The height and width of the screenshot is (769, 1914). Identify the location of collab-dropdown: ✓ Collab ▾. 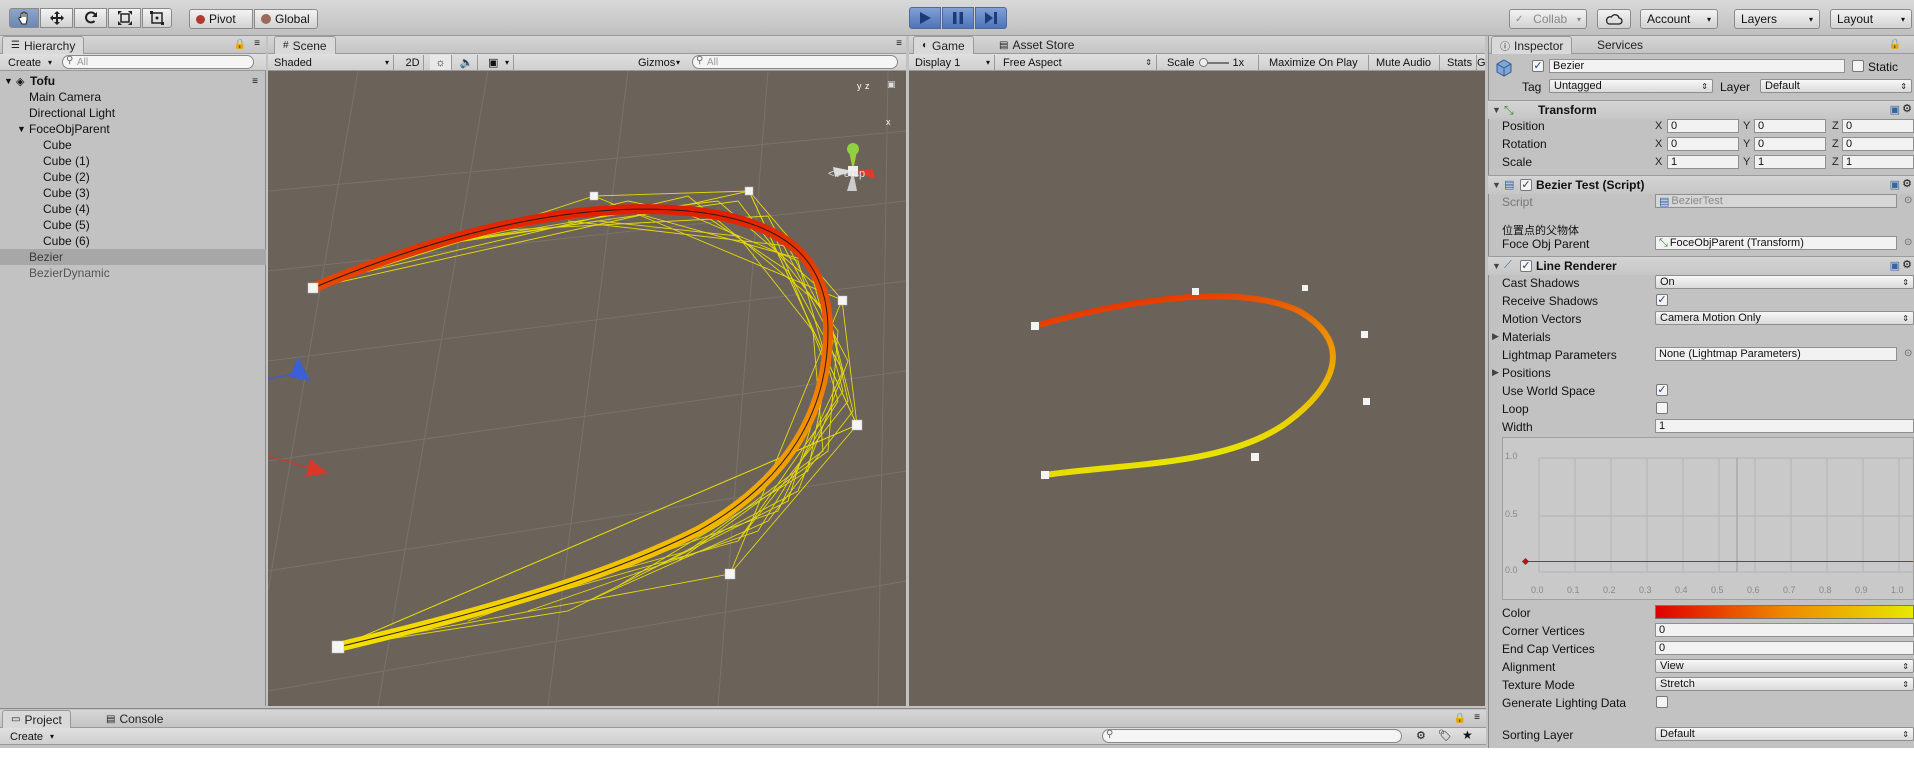
(1548, 19).